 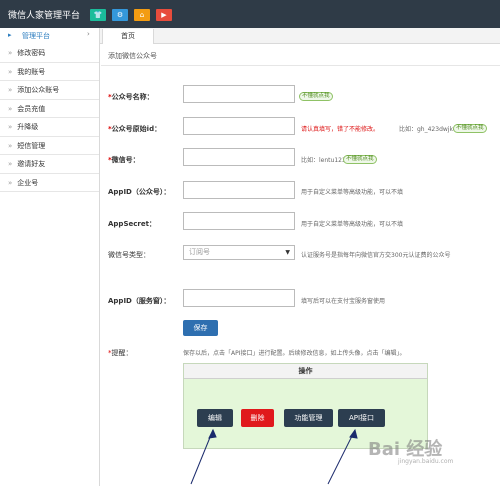 What do you see at coordinates (426, 461) in the screenshot?
I see `watermark-url: jingyan.baidu.com` at bounding box center [426, 461].